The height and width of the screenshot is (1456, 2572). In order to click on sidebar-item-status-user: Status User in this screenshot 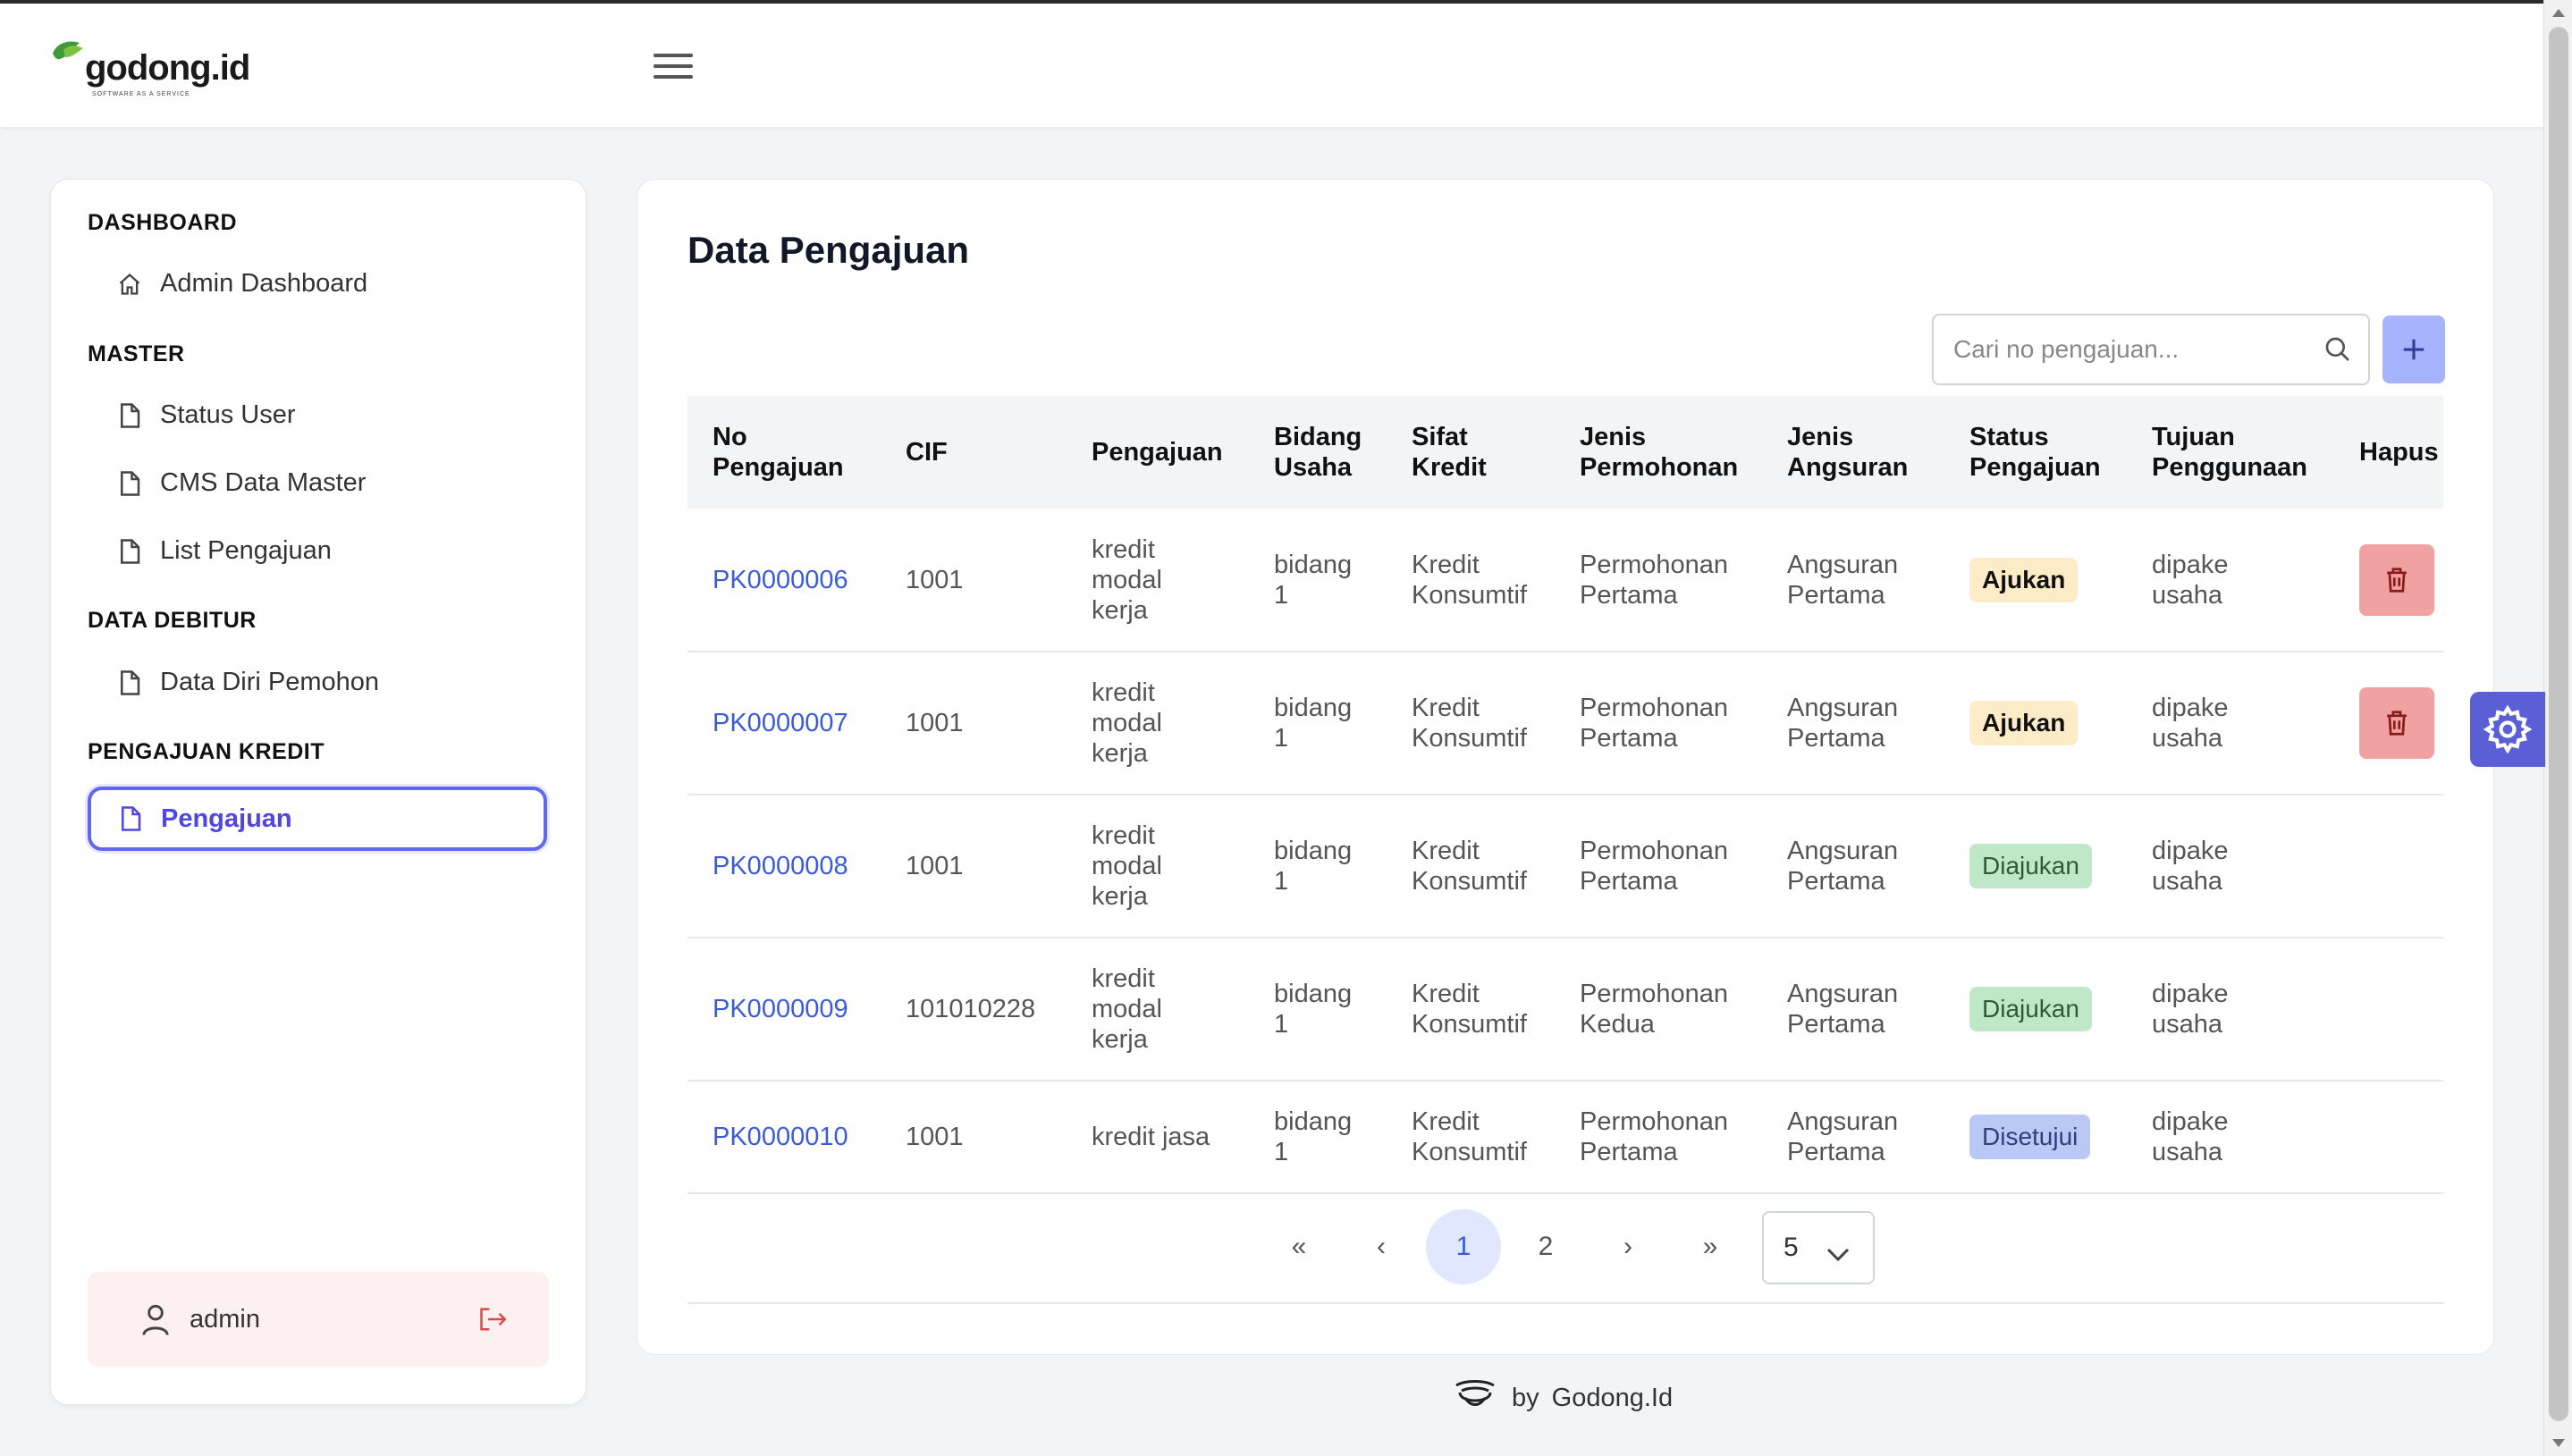, I will do `click(205, 415)`.